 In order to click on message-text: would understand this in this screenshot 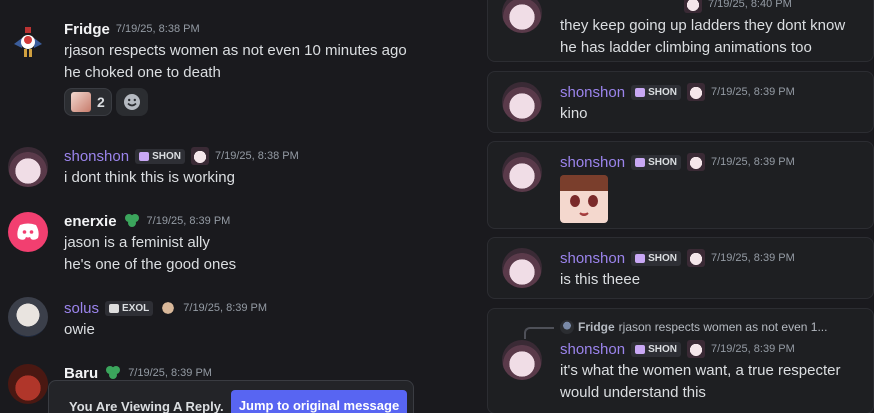, I will do `click(633, 392)`.